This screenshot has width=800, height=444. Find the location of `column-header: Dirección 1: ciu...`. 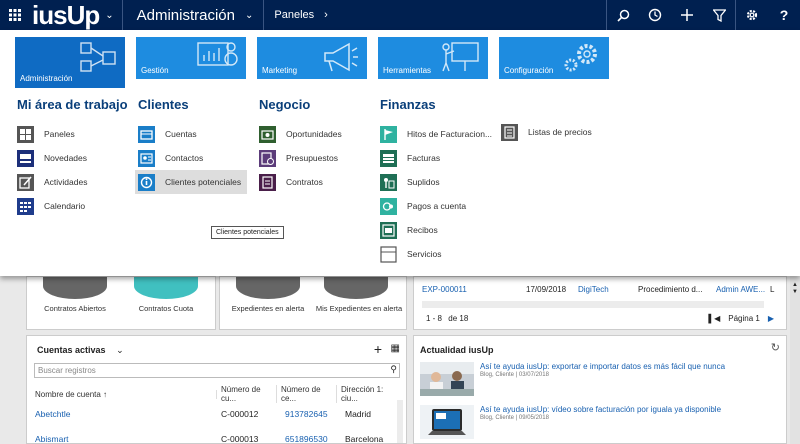

column-header: Dirección 1: ciu... is located at coordinates (367, 394).